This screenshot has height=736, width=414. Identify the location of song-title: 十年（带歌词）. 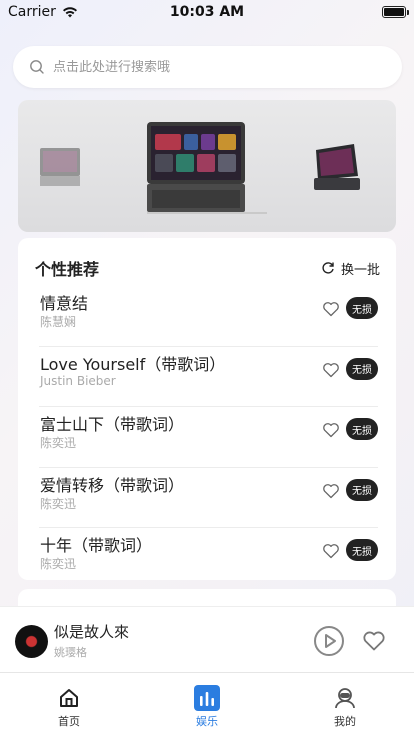
(96, 545).